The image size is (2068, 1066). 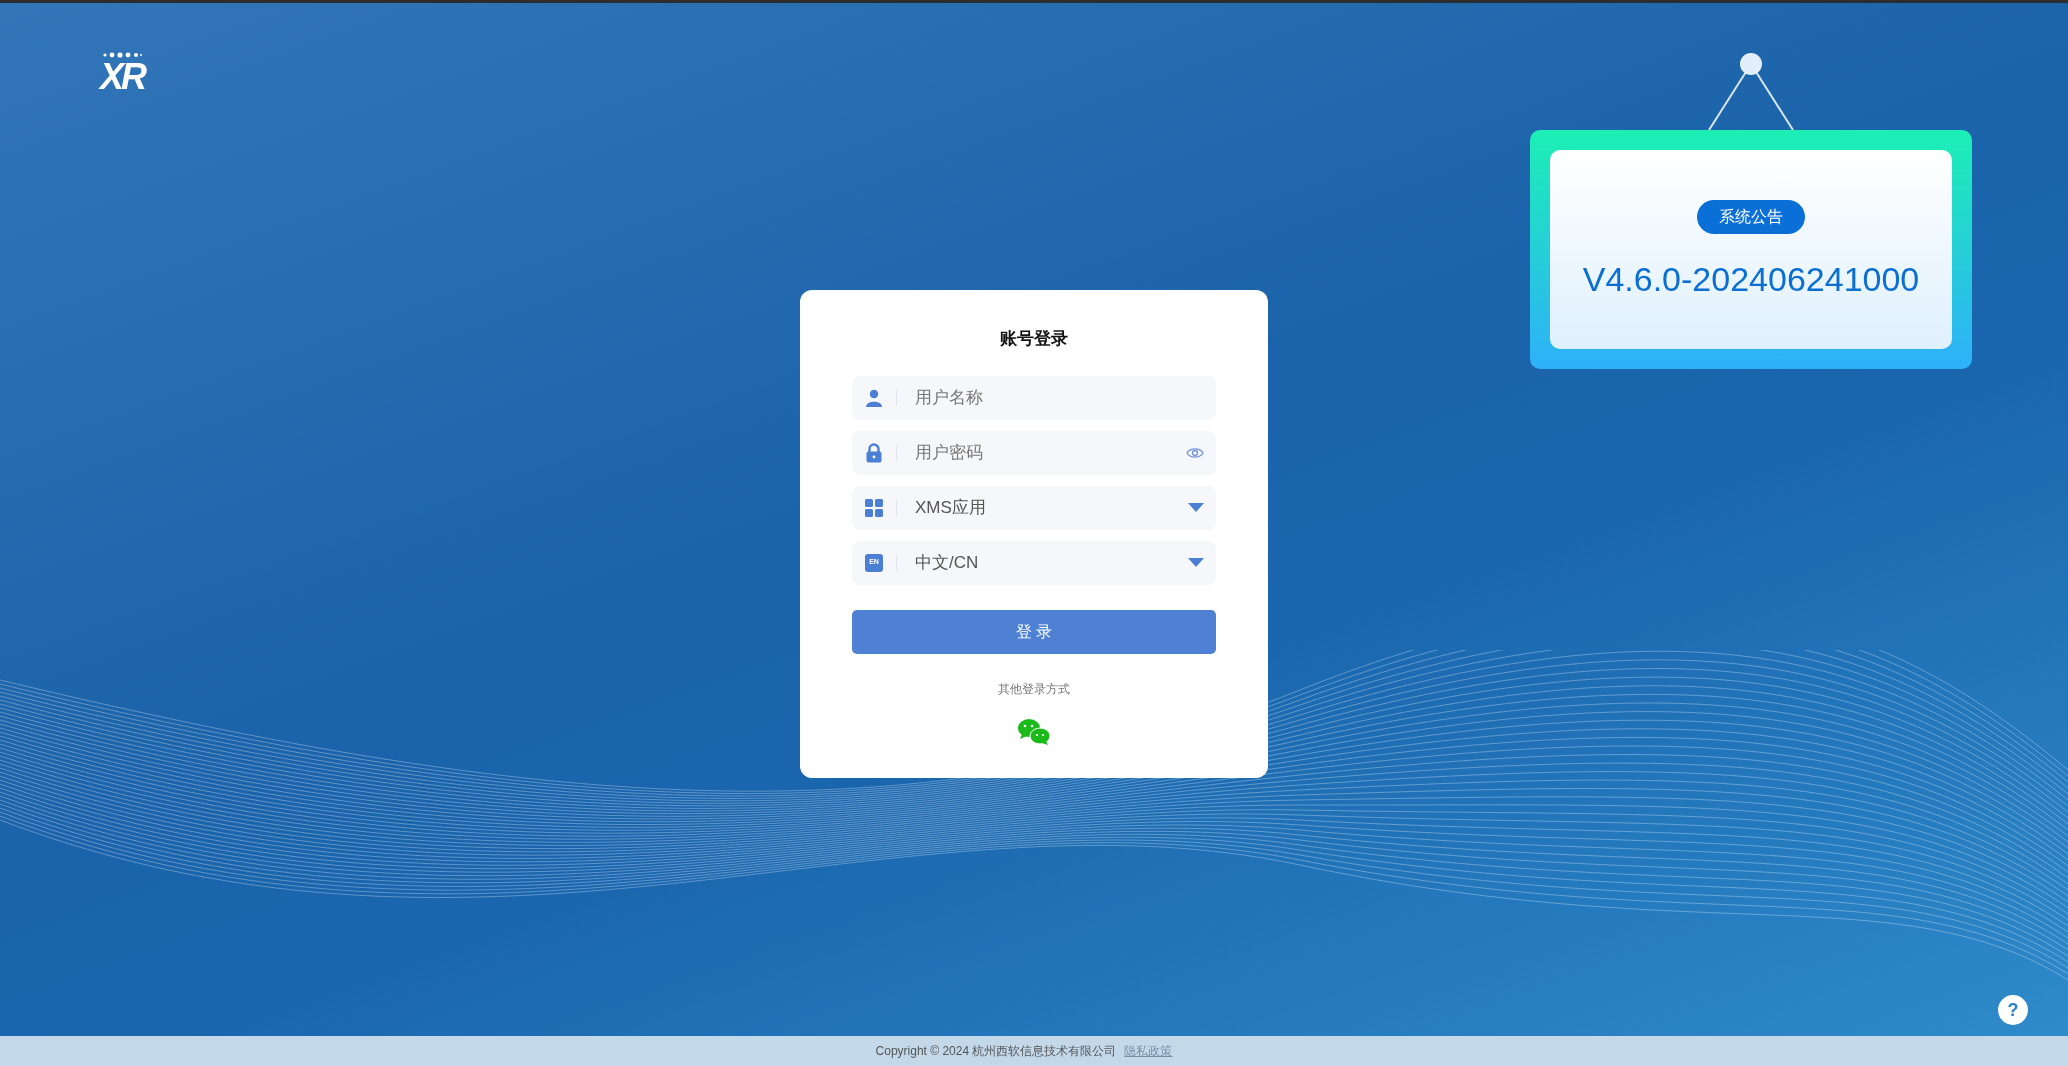 What do you see at coordinates (1751, 217) in the screenshot?
I see `notice-badge: 系统公告` at bounding box center [1751, 217].